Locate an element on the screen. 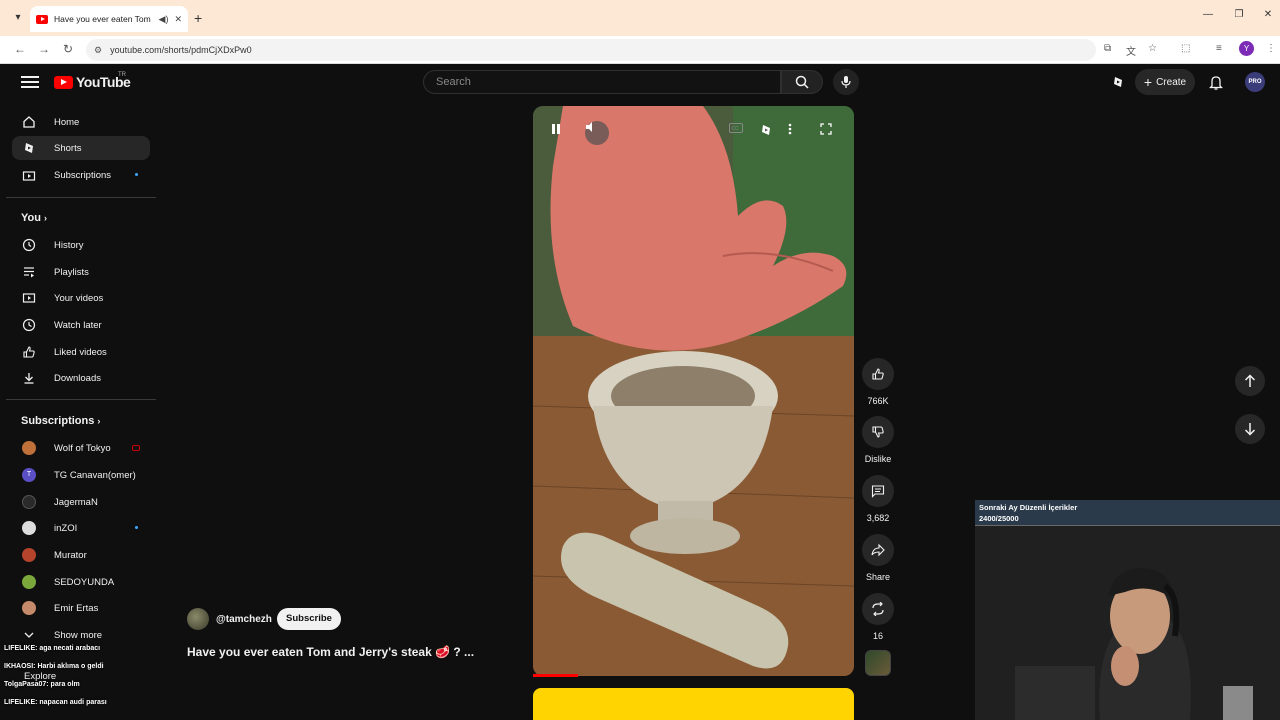 This screenshot has height=720, width=1280. volume-button is located at coordinates (597, 133).